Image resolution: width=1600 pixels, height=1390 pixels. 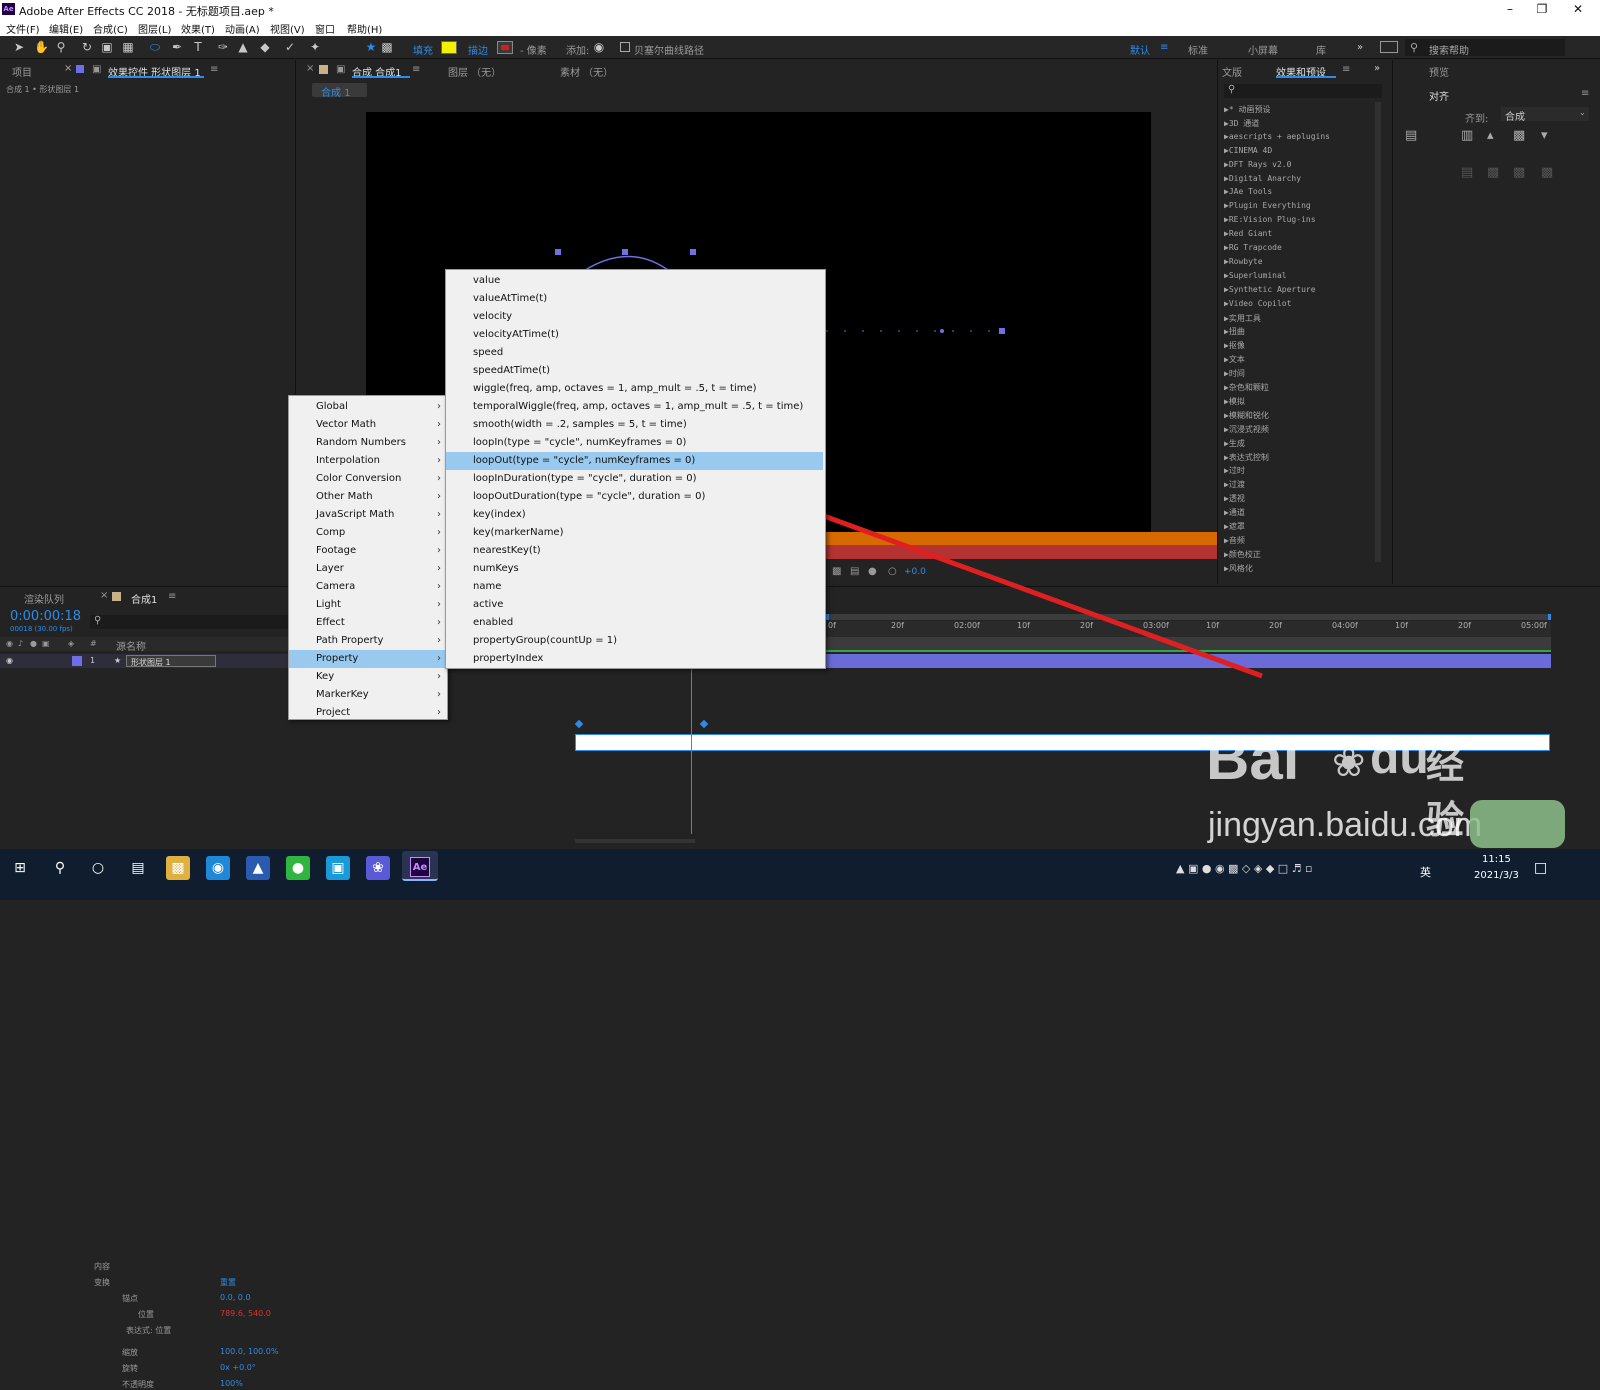 What do you see at coordinates (1234, 345) in the screenshot?
I see `effect-category-item: ▶抠像` at bounding box center [1234, 345].